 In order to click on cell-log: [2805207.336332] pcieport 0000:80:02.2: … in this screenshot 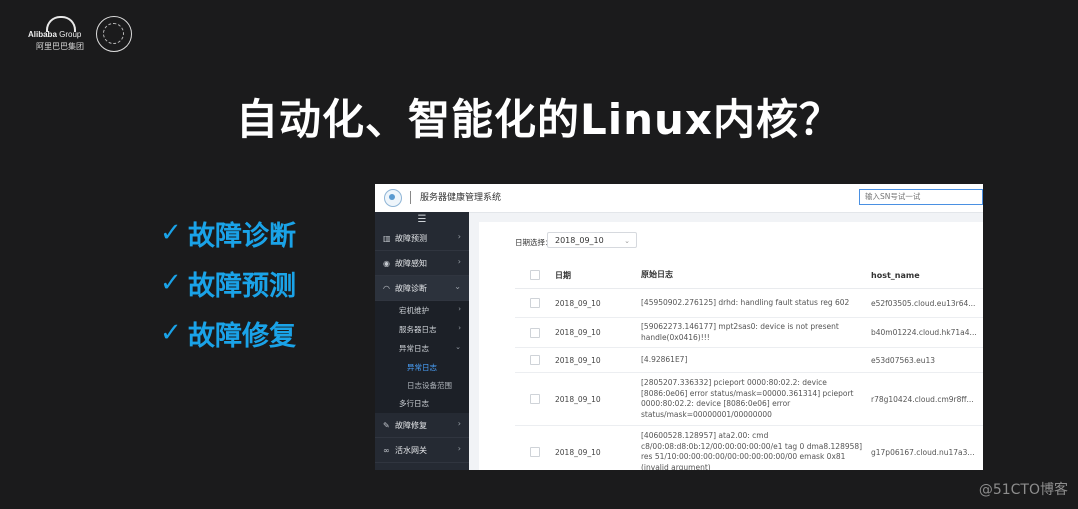, I will do `click(747, 398)`.